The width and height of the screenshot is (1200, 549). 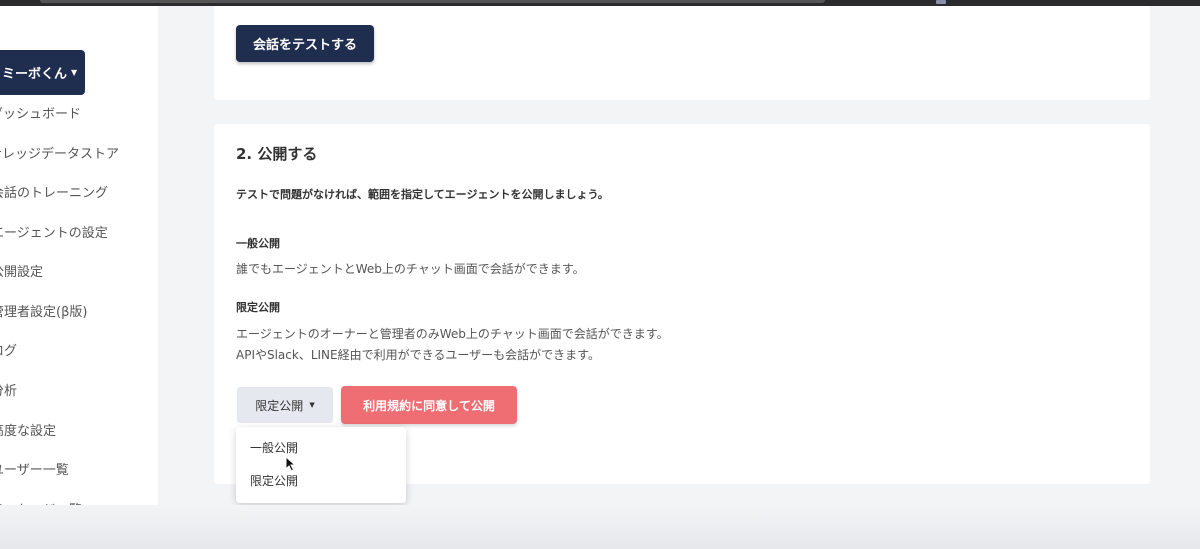 I want to click on extension-icon, so click(x=941, y=2).